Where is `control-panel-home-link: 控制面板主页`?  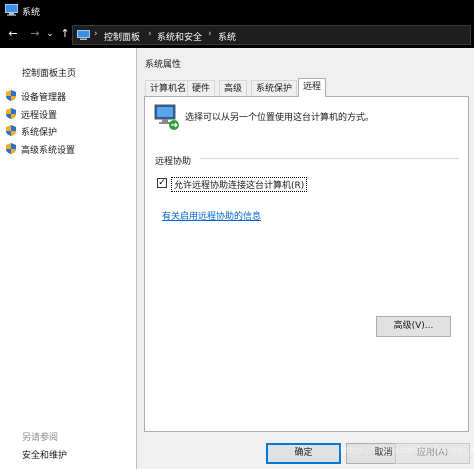 control-panel-home-link: 控制面板主页 is located at coordinates (49, 72).